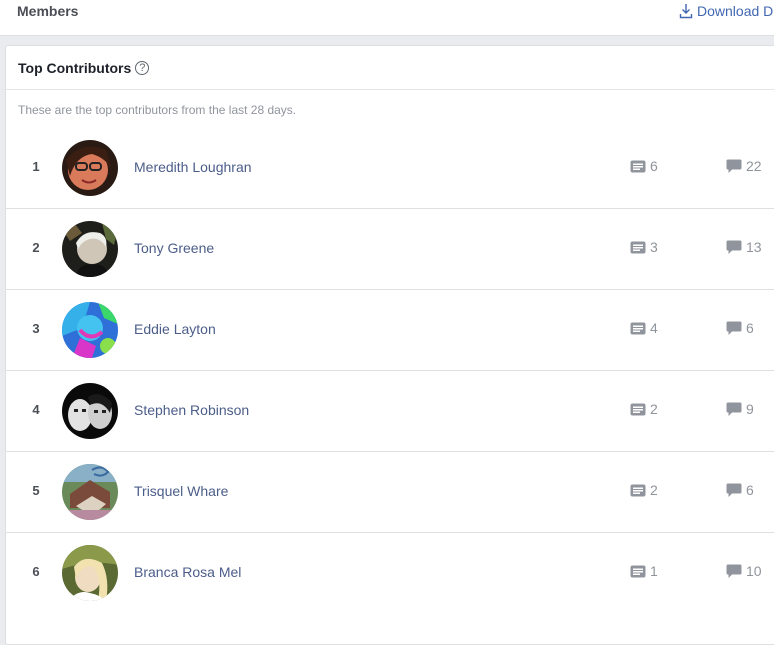 The image size is (774, 645). What do you see at coordinates (36, 328) in the screenshot?
I see `rank-number: 3` at bounding box center [36, 328].